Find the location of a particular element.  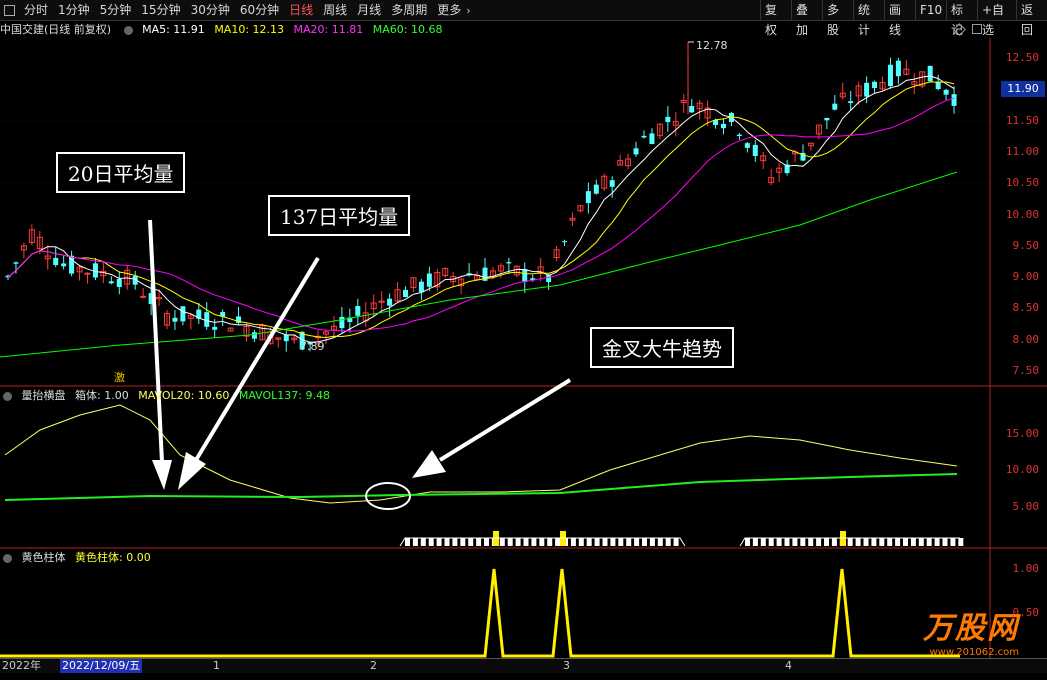

price-tick: 12.50 is located at coordinates (1022, 57).